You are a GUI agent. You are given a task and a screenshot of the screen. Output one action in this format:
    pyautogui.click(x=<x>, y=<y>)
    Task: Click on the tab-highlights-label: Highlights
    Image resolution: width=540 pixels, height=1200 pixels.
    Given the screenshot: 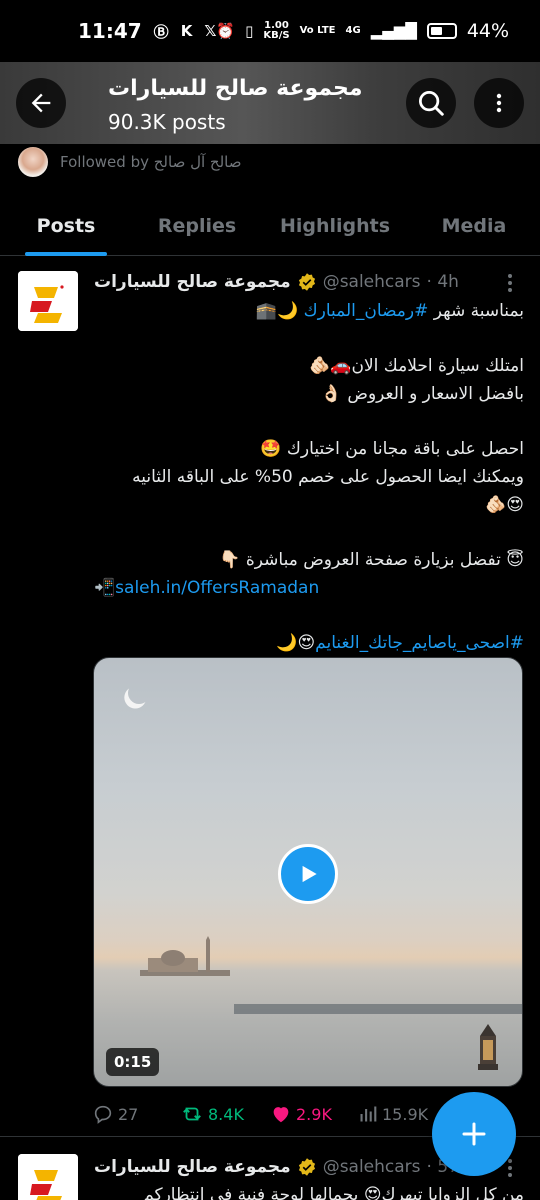 What is the action you would take?
    pyautogui.click(x=335, y=226)
    